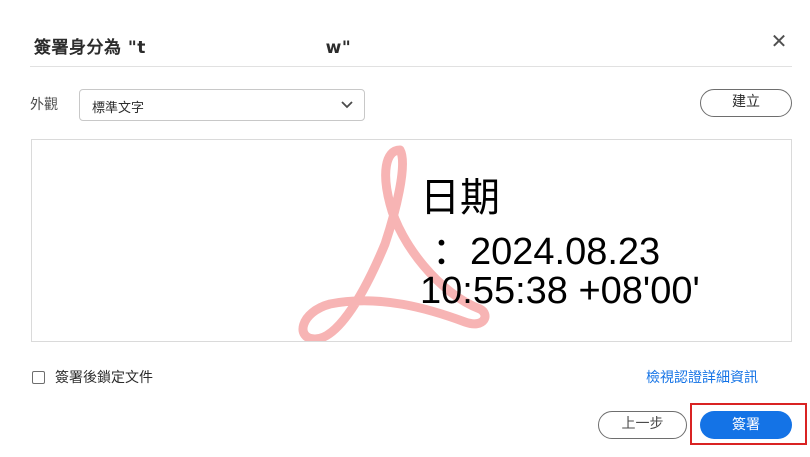  What do you see at coordinates (746, 103) in the screenshot?
I see `create-button: 建立` at bounding box center [746, 103].